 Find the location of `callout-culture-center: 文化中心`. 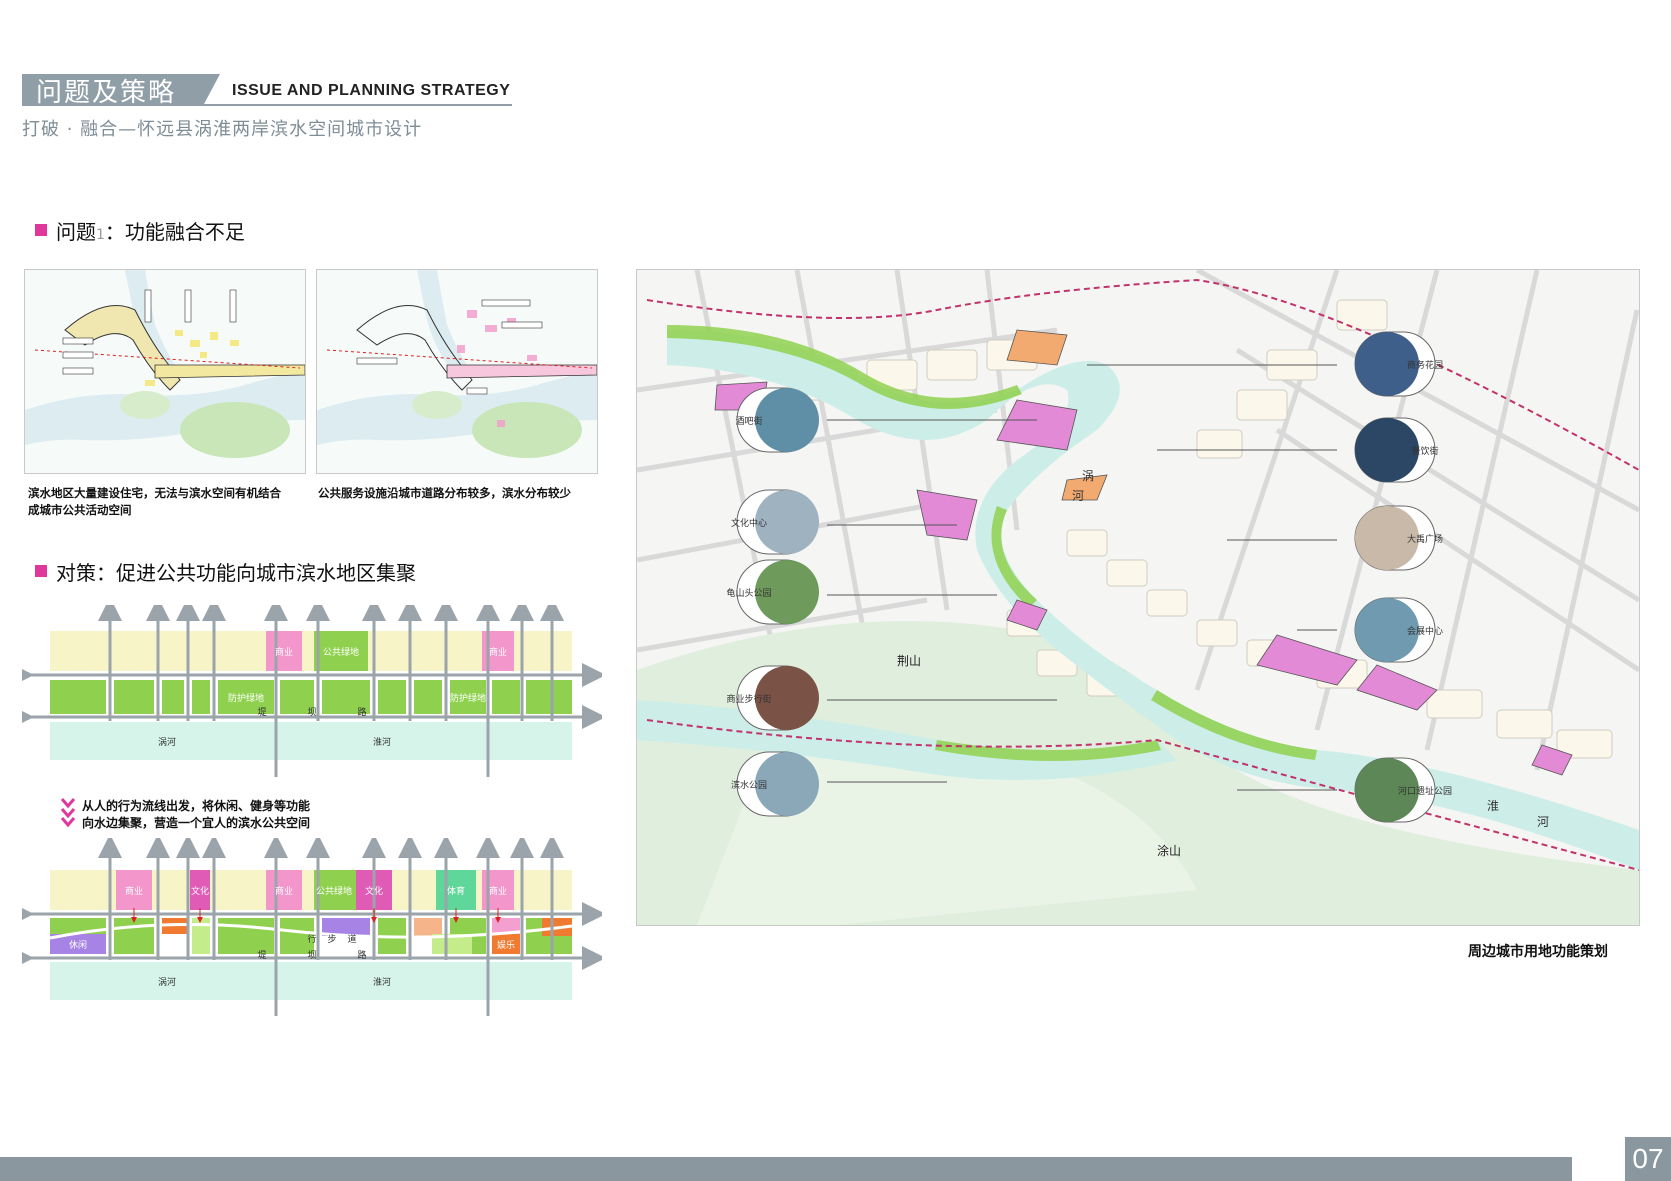

callout-culture-center: 文化中心 is located at coordinates (749, 523).